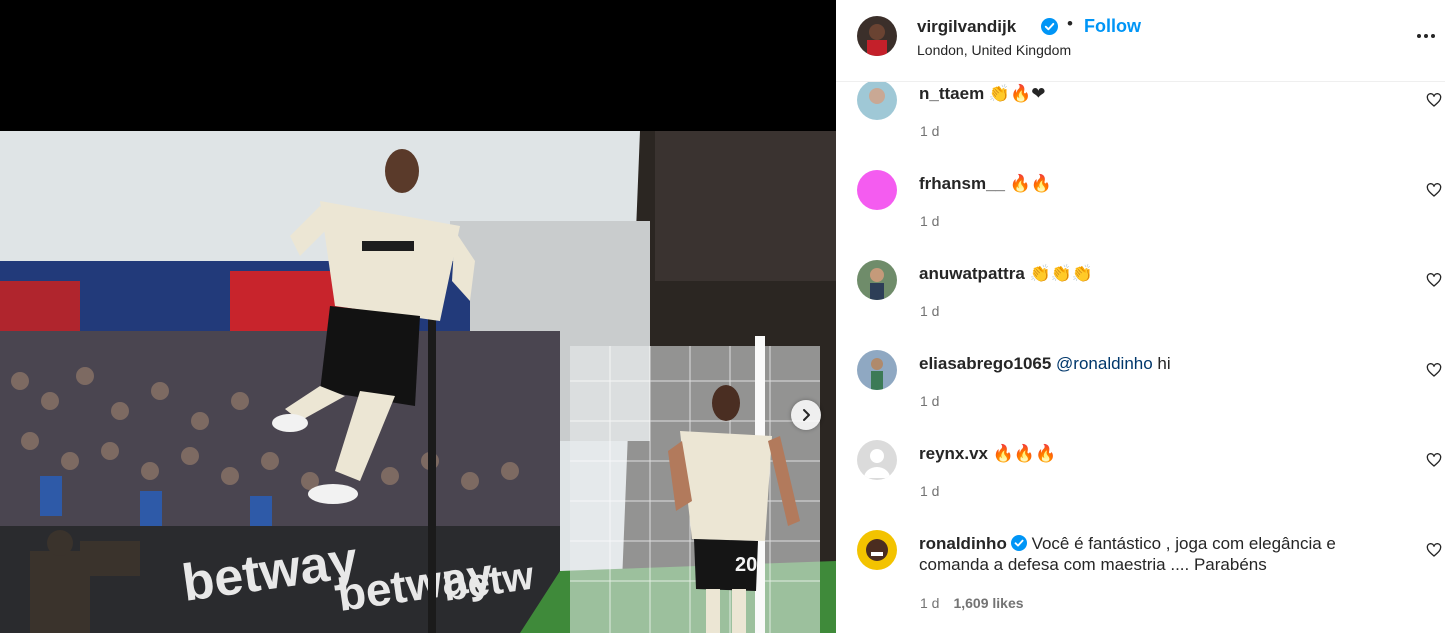 The height and width of the screenshot is (633, 1445). What do you see at coordinates (1140, 390) in the screenshot?
I see `comment-item: eliasabrego1065 @ronaldinho hi 1 d` at bounding box center [1140, 390].